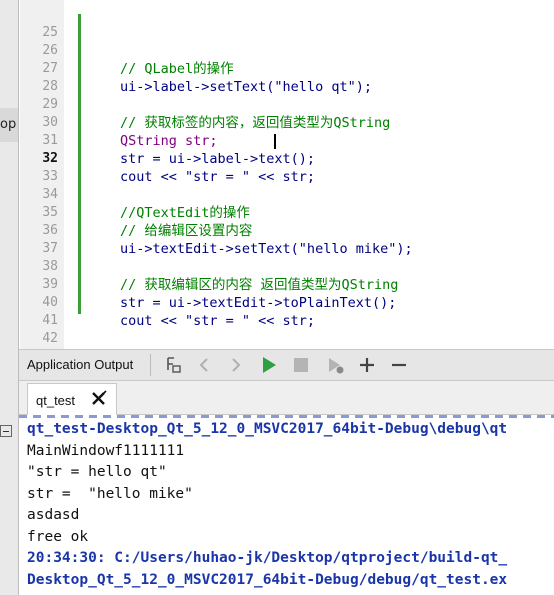 The image size is (554, 595). What do you see at coordinates (287, 284) in the screenshot?
I see `code-line: 39 str = ui->textEdit->toPlainText();` at bounding box center [287, 284].